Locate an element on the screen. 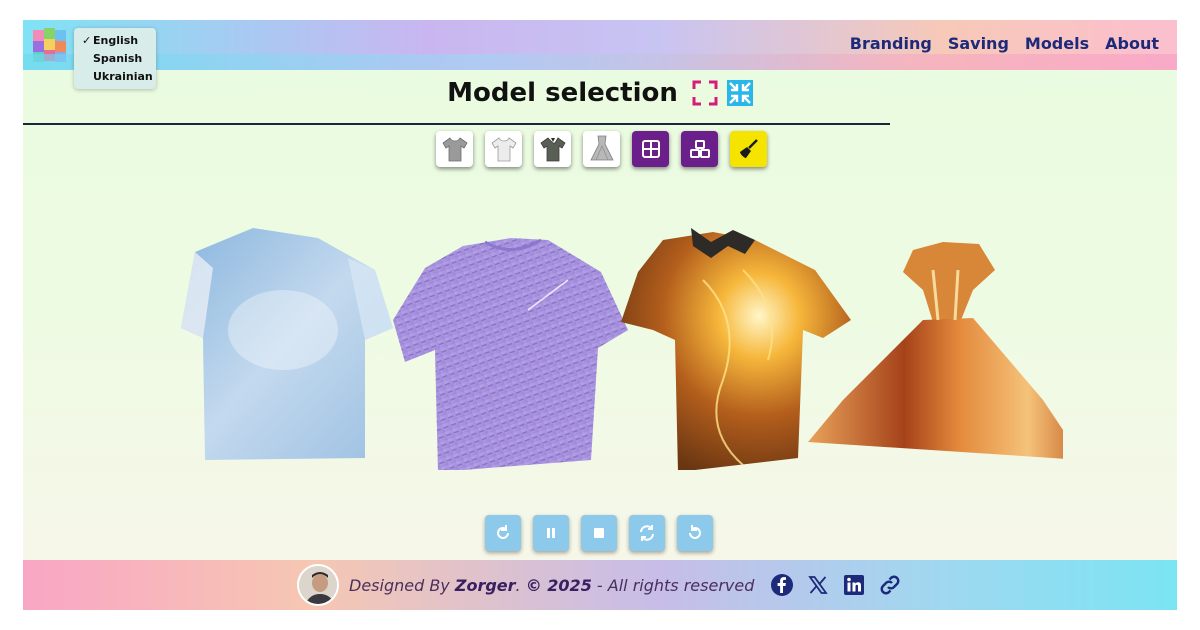  playback-controls is located at coordinates (599, 533).